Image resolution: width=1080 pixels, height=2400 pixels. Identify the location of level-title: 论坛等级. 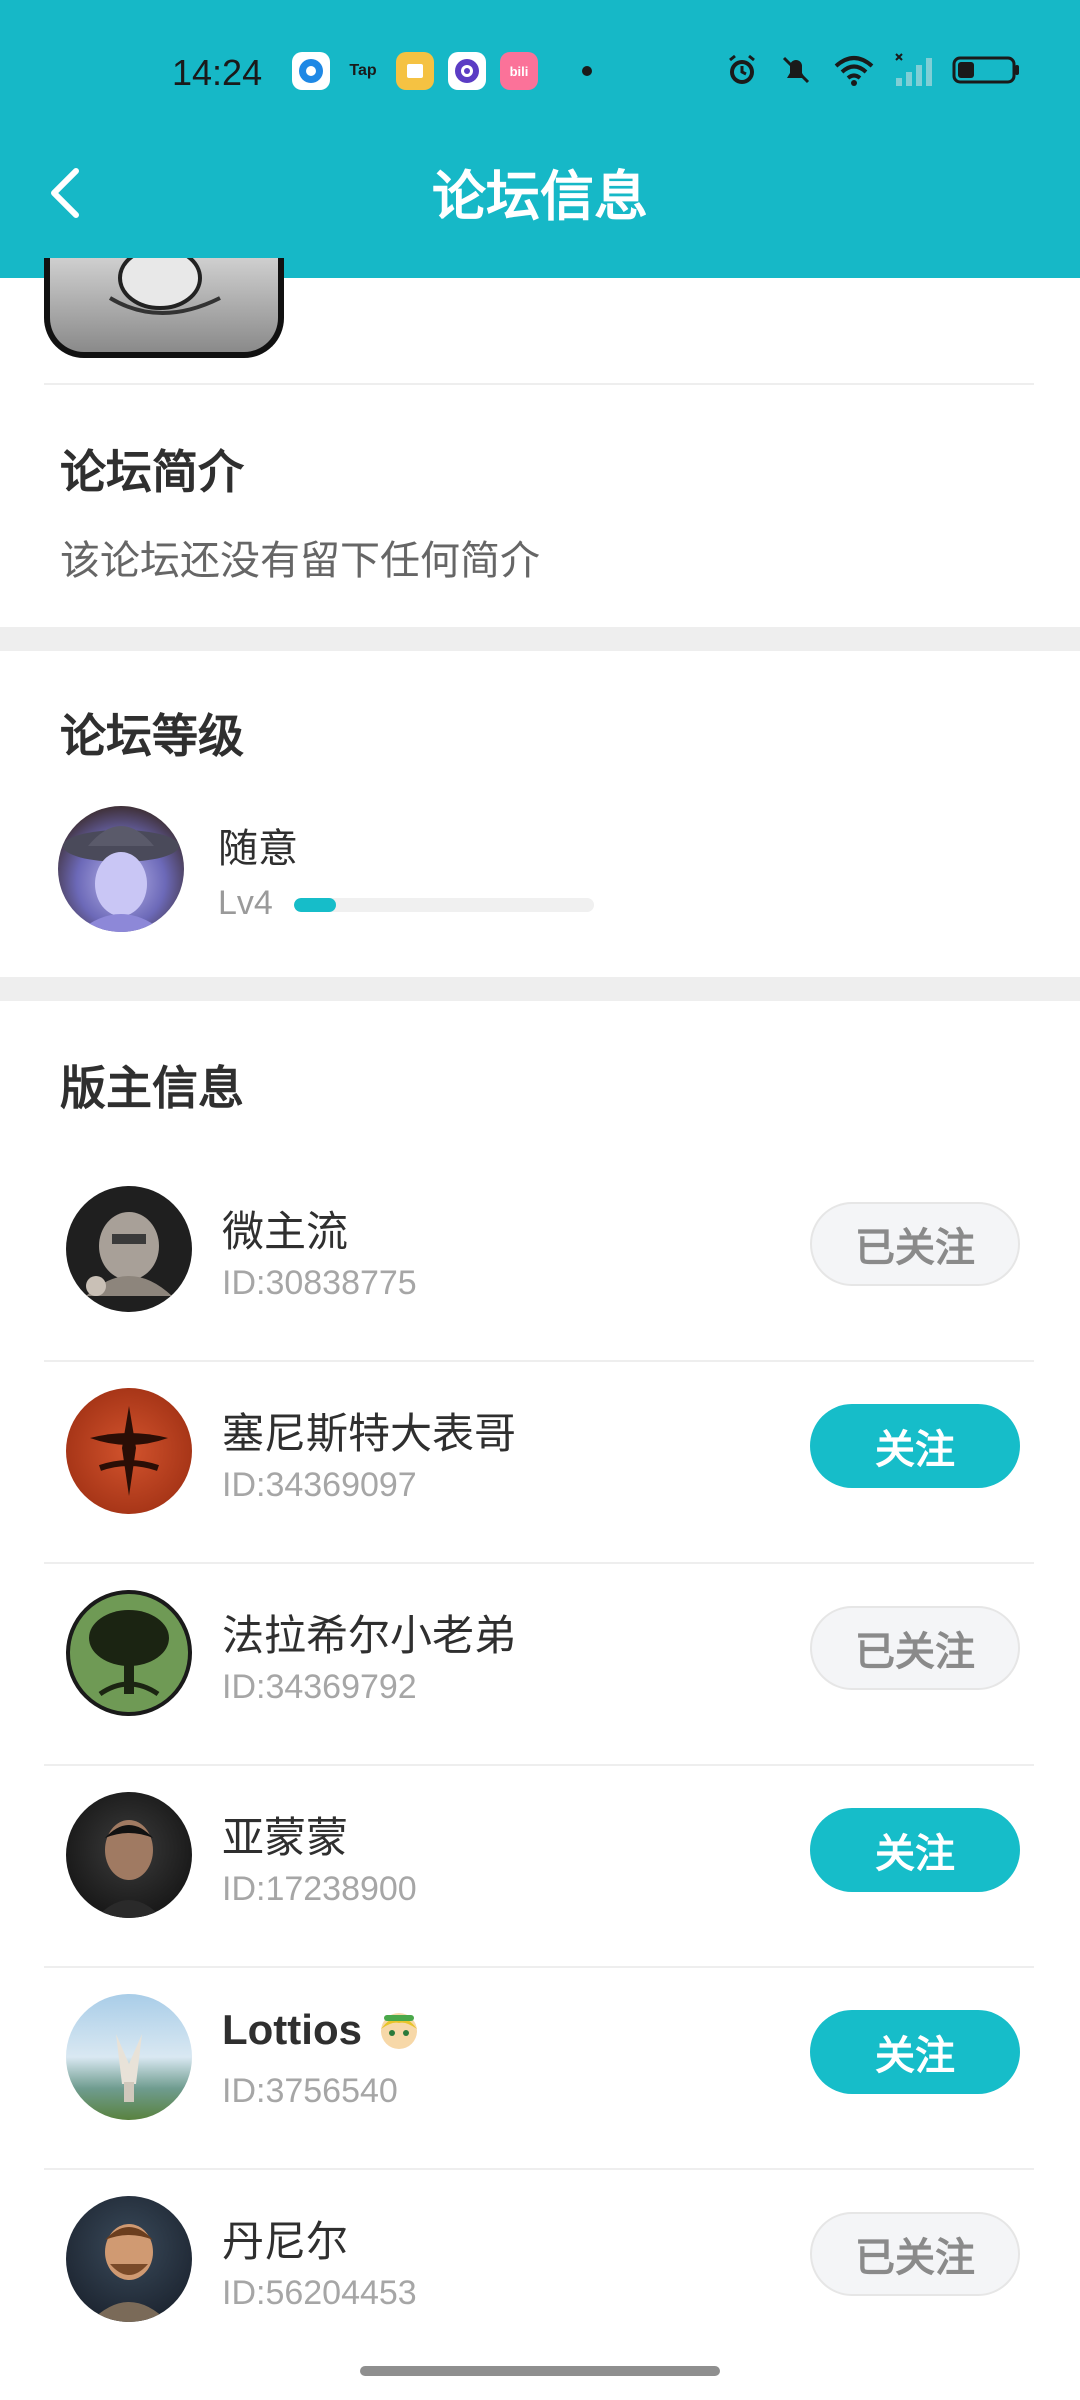
(152, 736).